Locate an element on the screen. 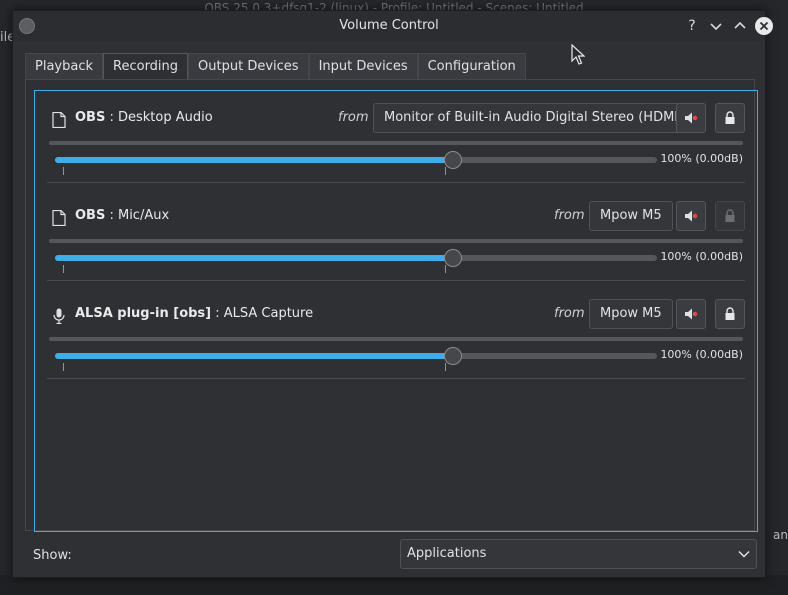  stream-name: ALSA plug-in [obs] : ALSA Capture is located at coordinates (194, 313).